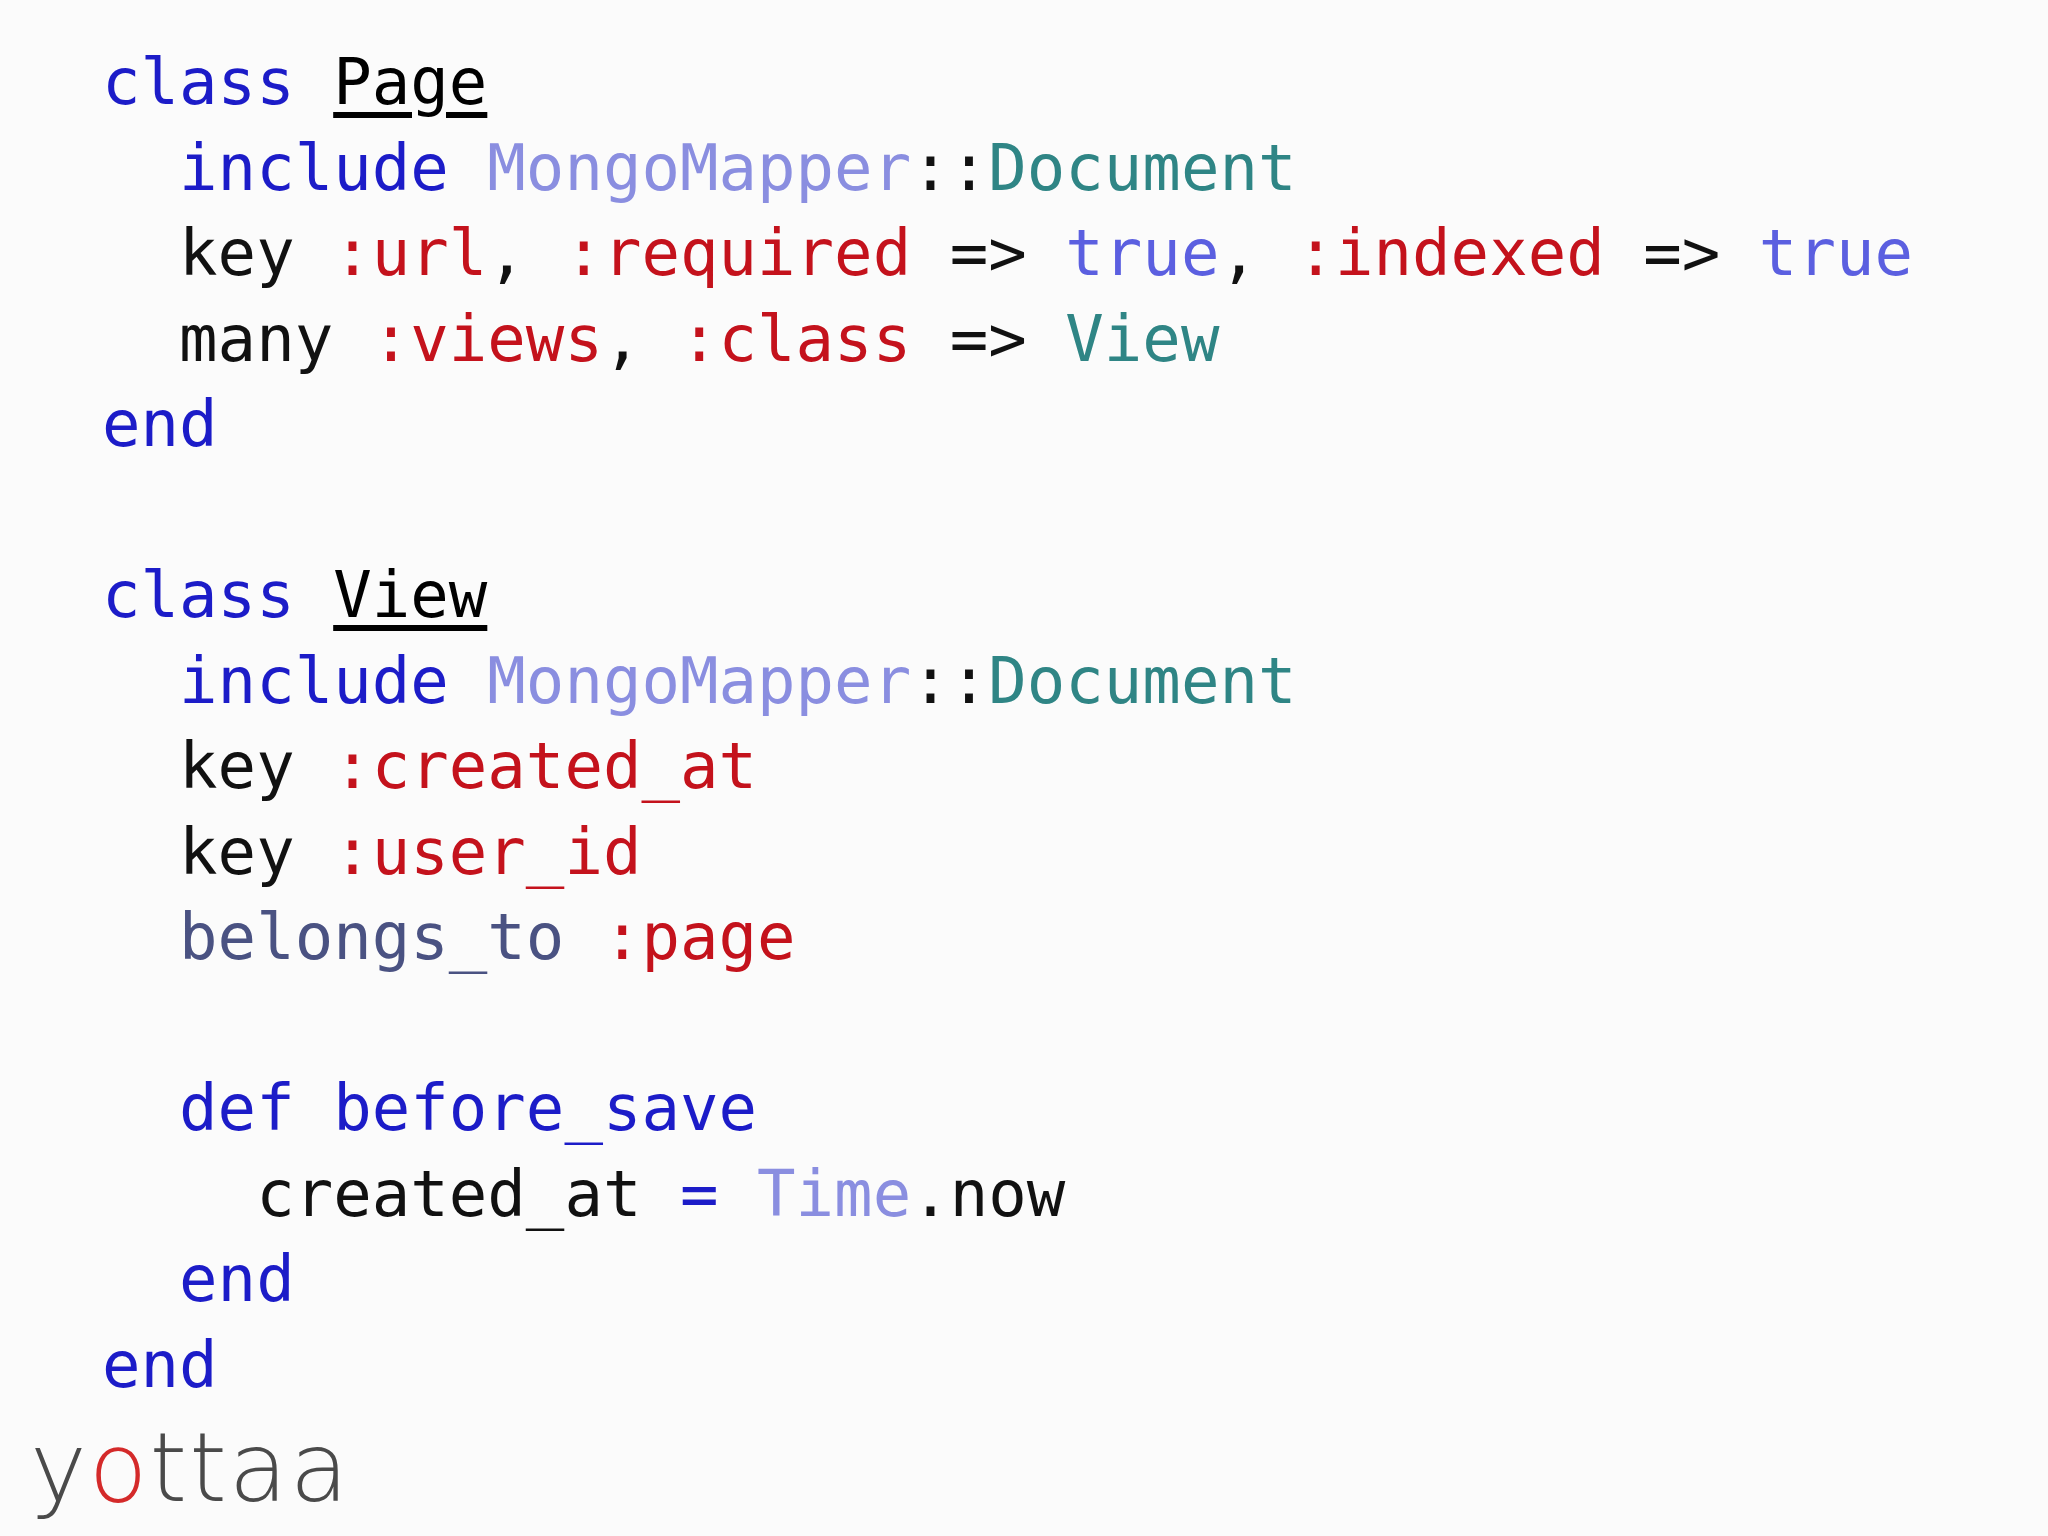  I want to click on code-line: created_at = Time.now, so click(660, 1194).